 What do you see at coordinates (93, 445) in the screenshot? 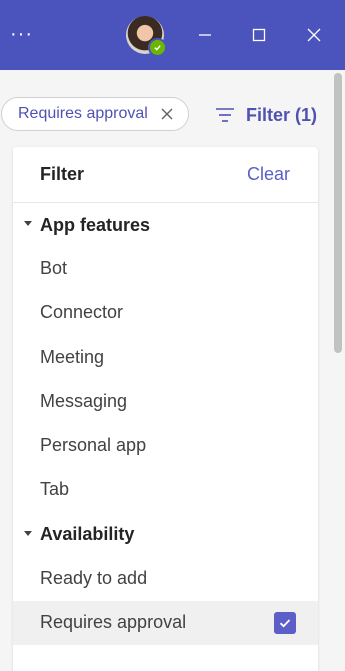
I see `option-label: Personal app` at bounding box center [93, 445].